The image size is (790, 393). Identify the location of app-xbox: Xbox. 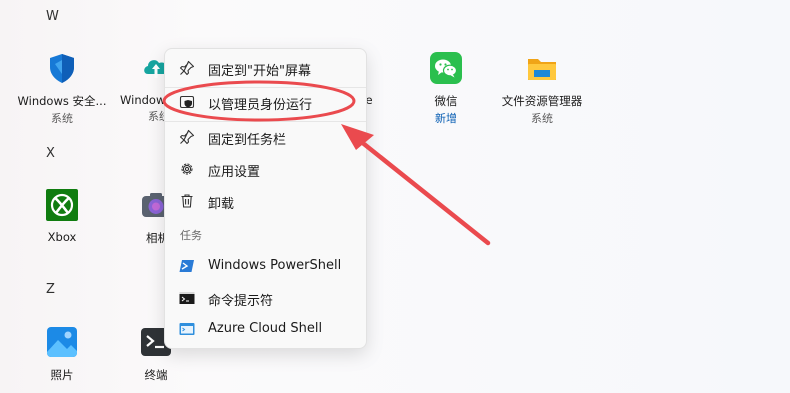
(62, 216).